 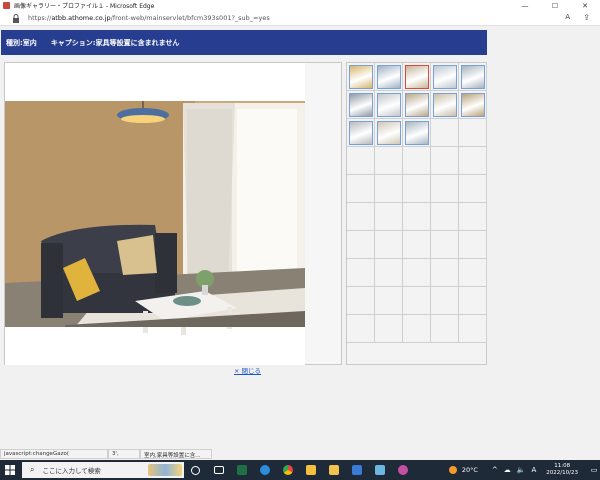 What do you see at coordinates (10, 470) in the screenshot?
I see `windows-start-button` at bounding box center [10, 470].